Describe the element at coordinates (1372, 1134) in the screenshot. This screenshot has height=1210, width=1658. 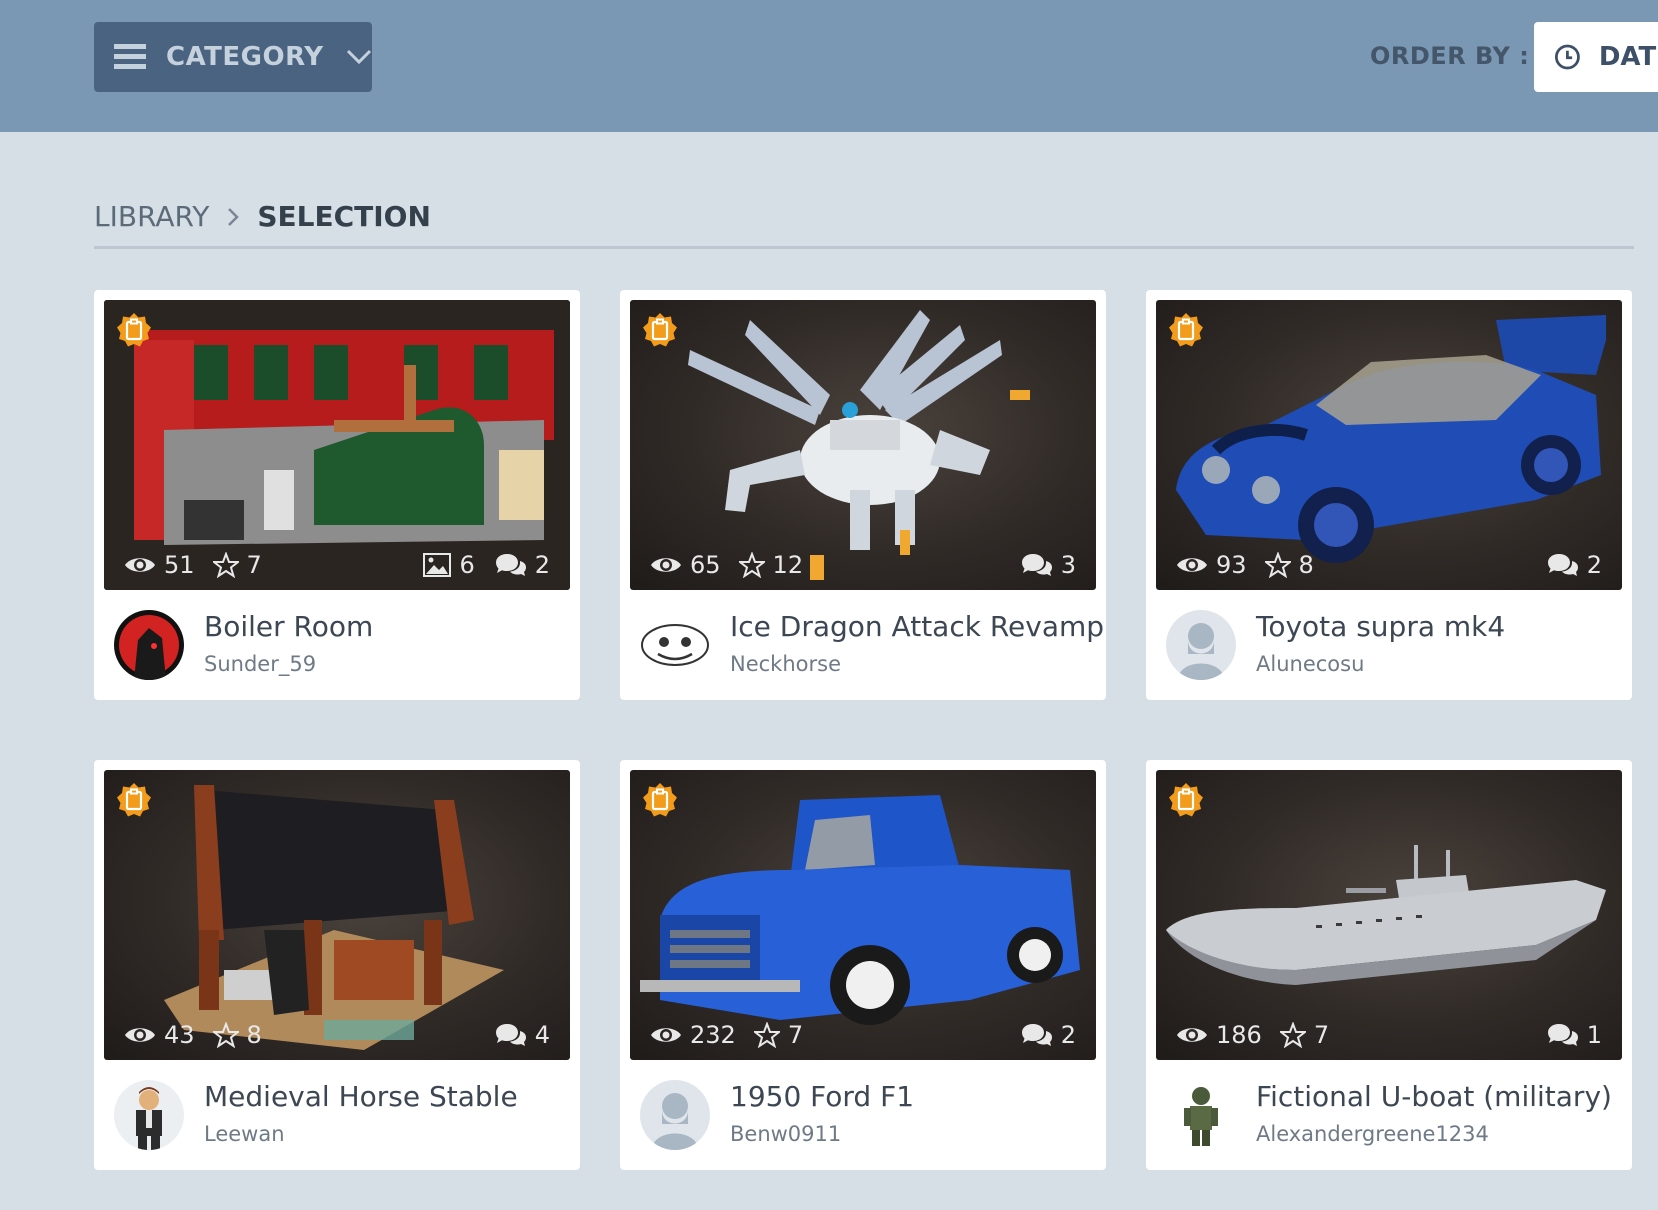
I see `project-author: Alexandergreene1234` at that location.